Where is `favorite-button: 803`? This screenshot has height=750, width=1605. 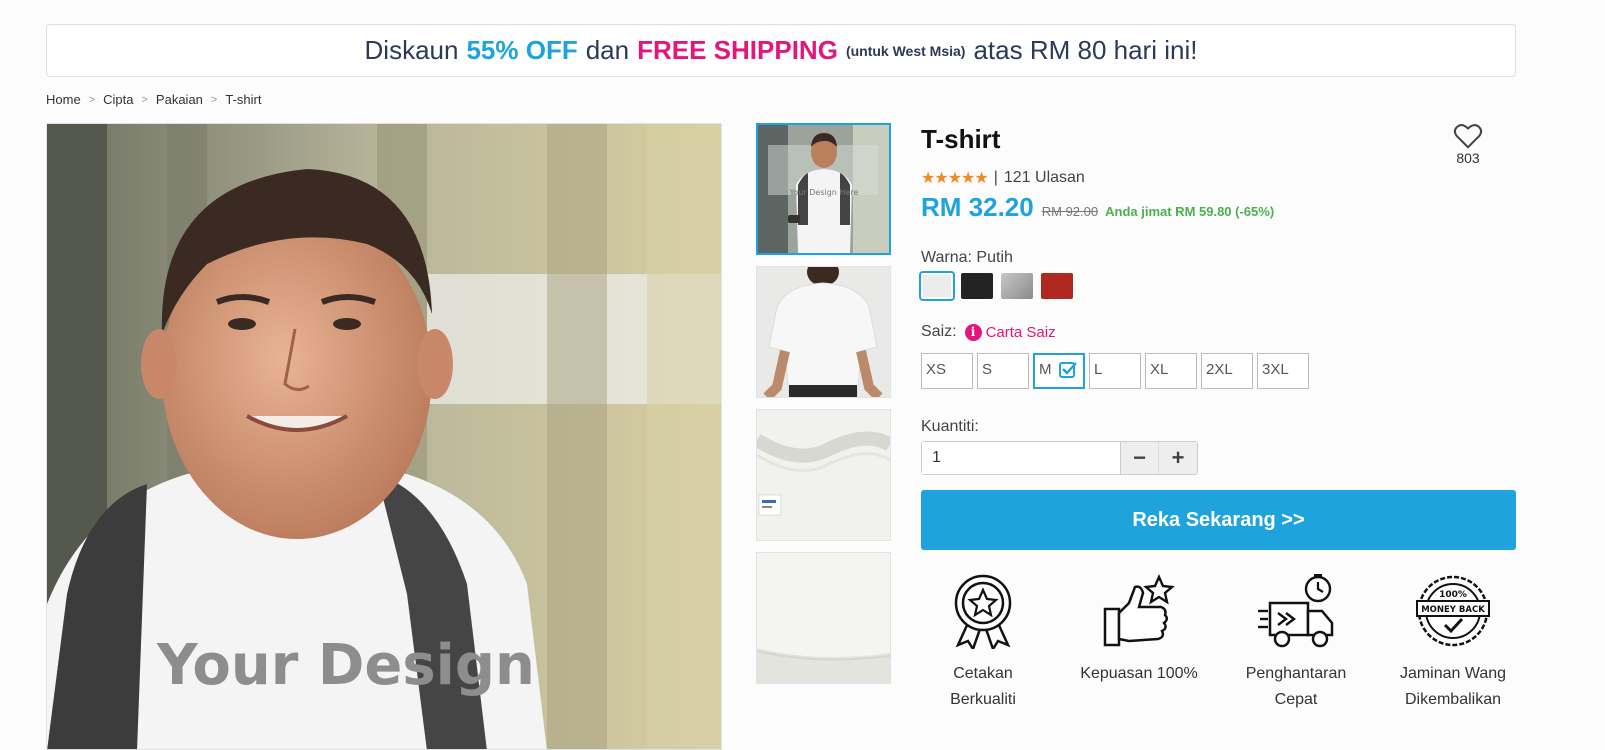
favorite-button: 803 is located at coordinates (1468, 144).